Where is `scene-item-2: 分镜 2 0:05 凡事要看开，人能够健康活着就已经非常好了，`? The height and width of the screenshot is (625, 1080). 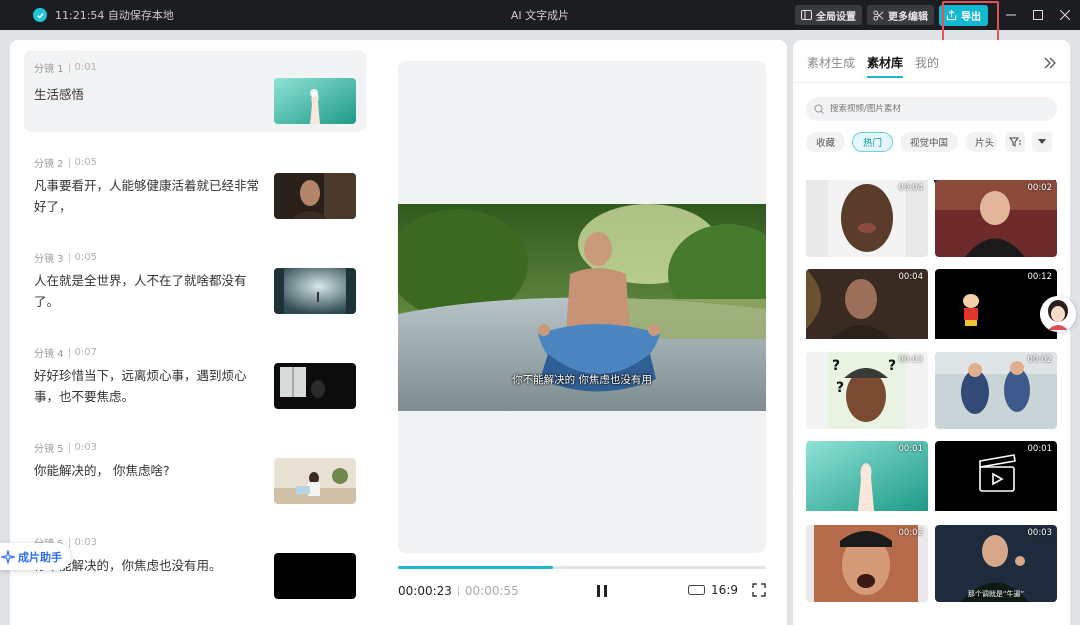 scene-item-2: 分镜 2 0:05 凡事要看开，人能够健康活着就已经非常好了， is located at coordinates (195, 192).